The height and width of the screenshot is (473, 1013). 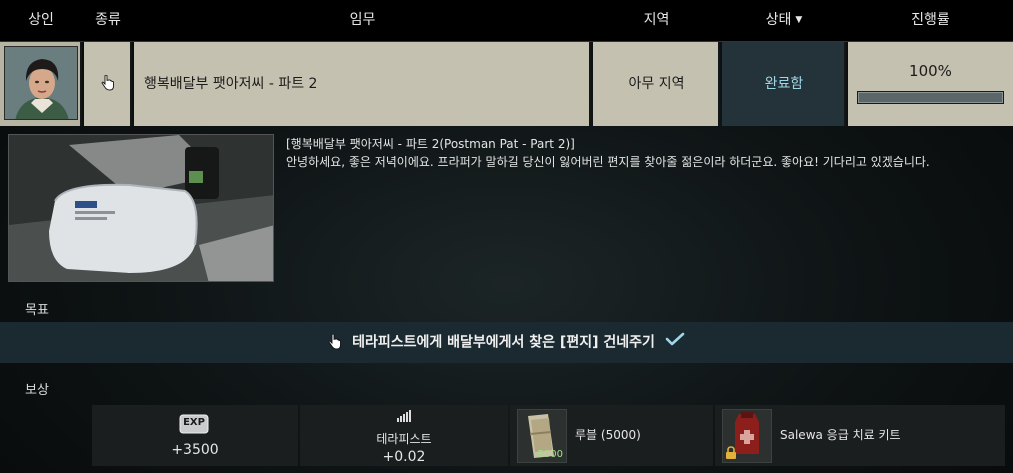 I want to click on quest-name: 행복배달부 팻아저씨 - 파트 2, so click(x=231, y=84).